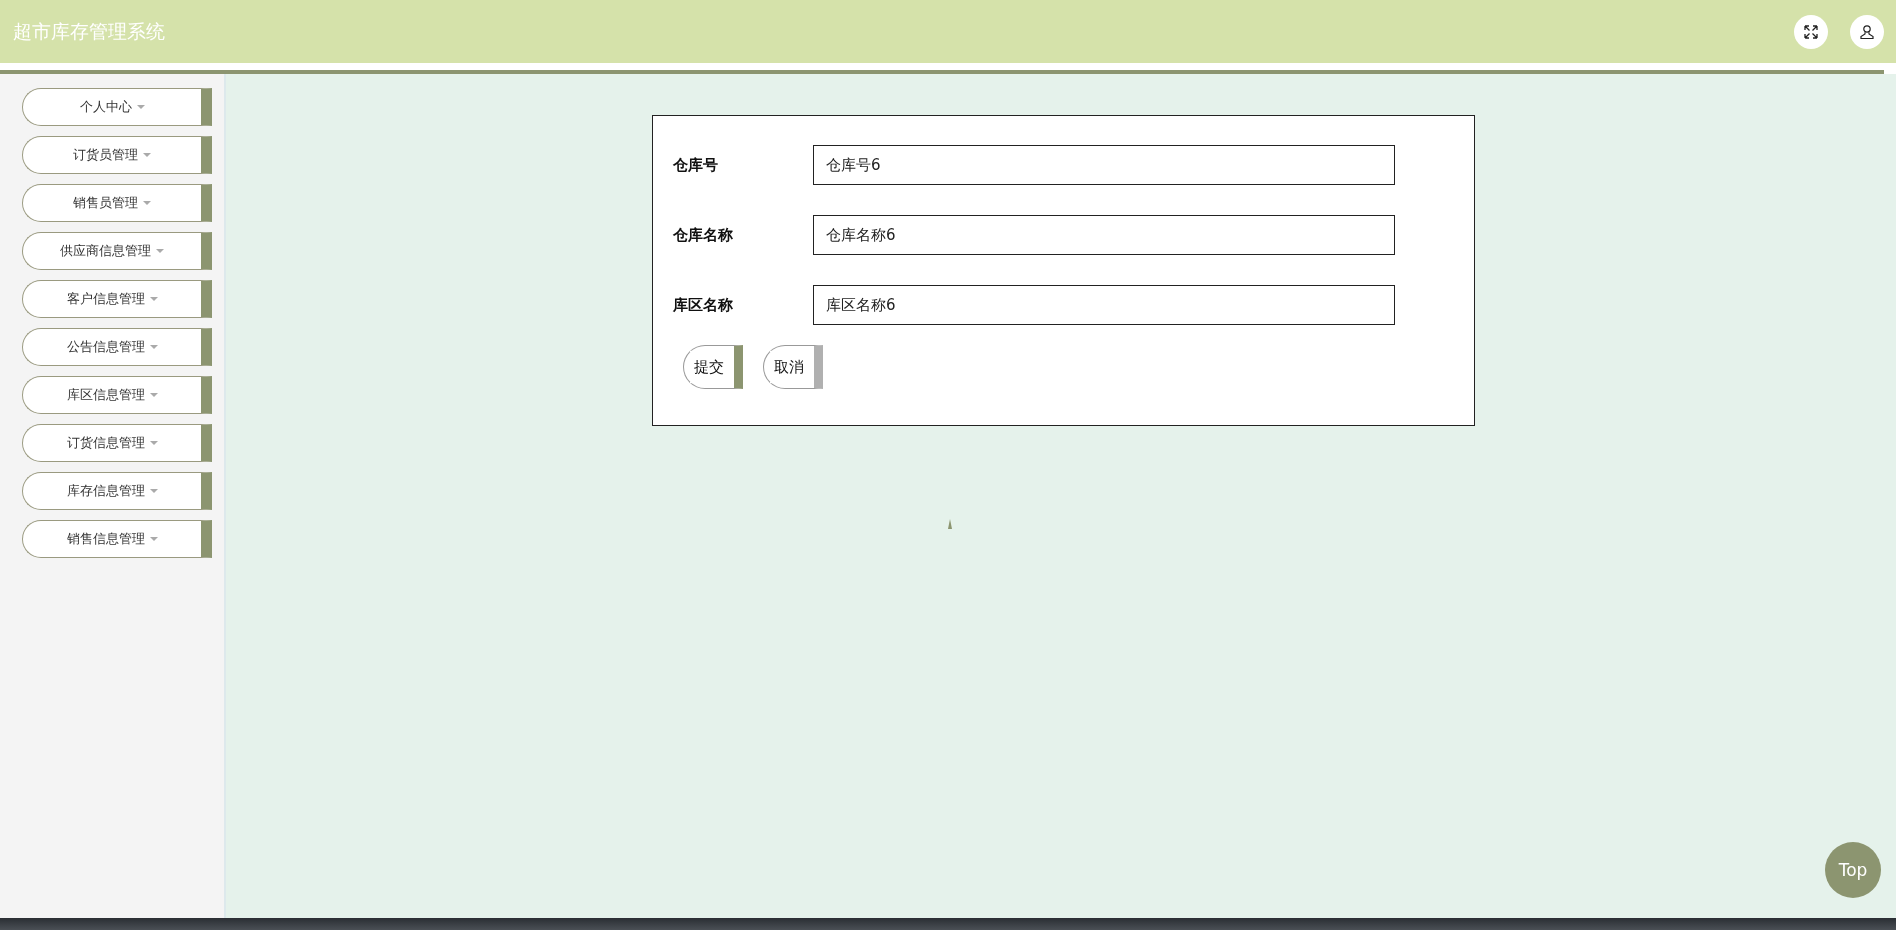 The image size is (1896, 930). I want to click on sidebar-menu-item: 订货信息管理, so click(117, 443).